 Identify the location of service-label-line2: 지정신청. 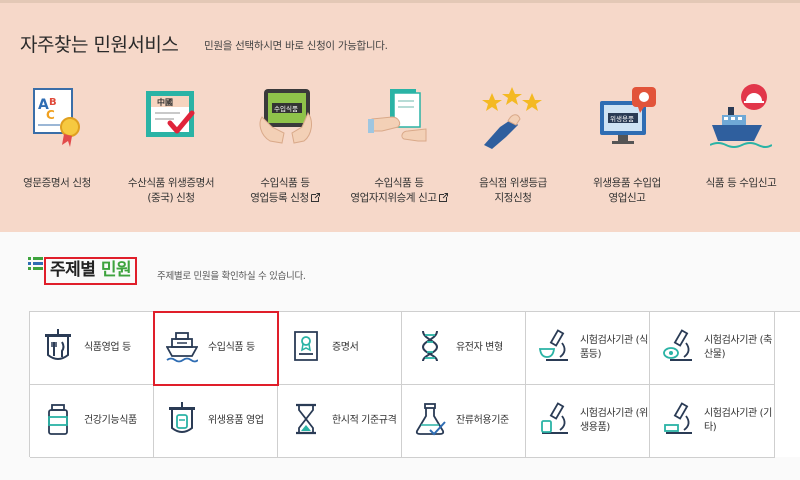
(513, 198).